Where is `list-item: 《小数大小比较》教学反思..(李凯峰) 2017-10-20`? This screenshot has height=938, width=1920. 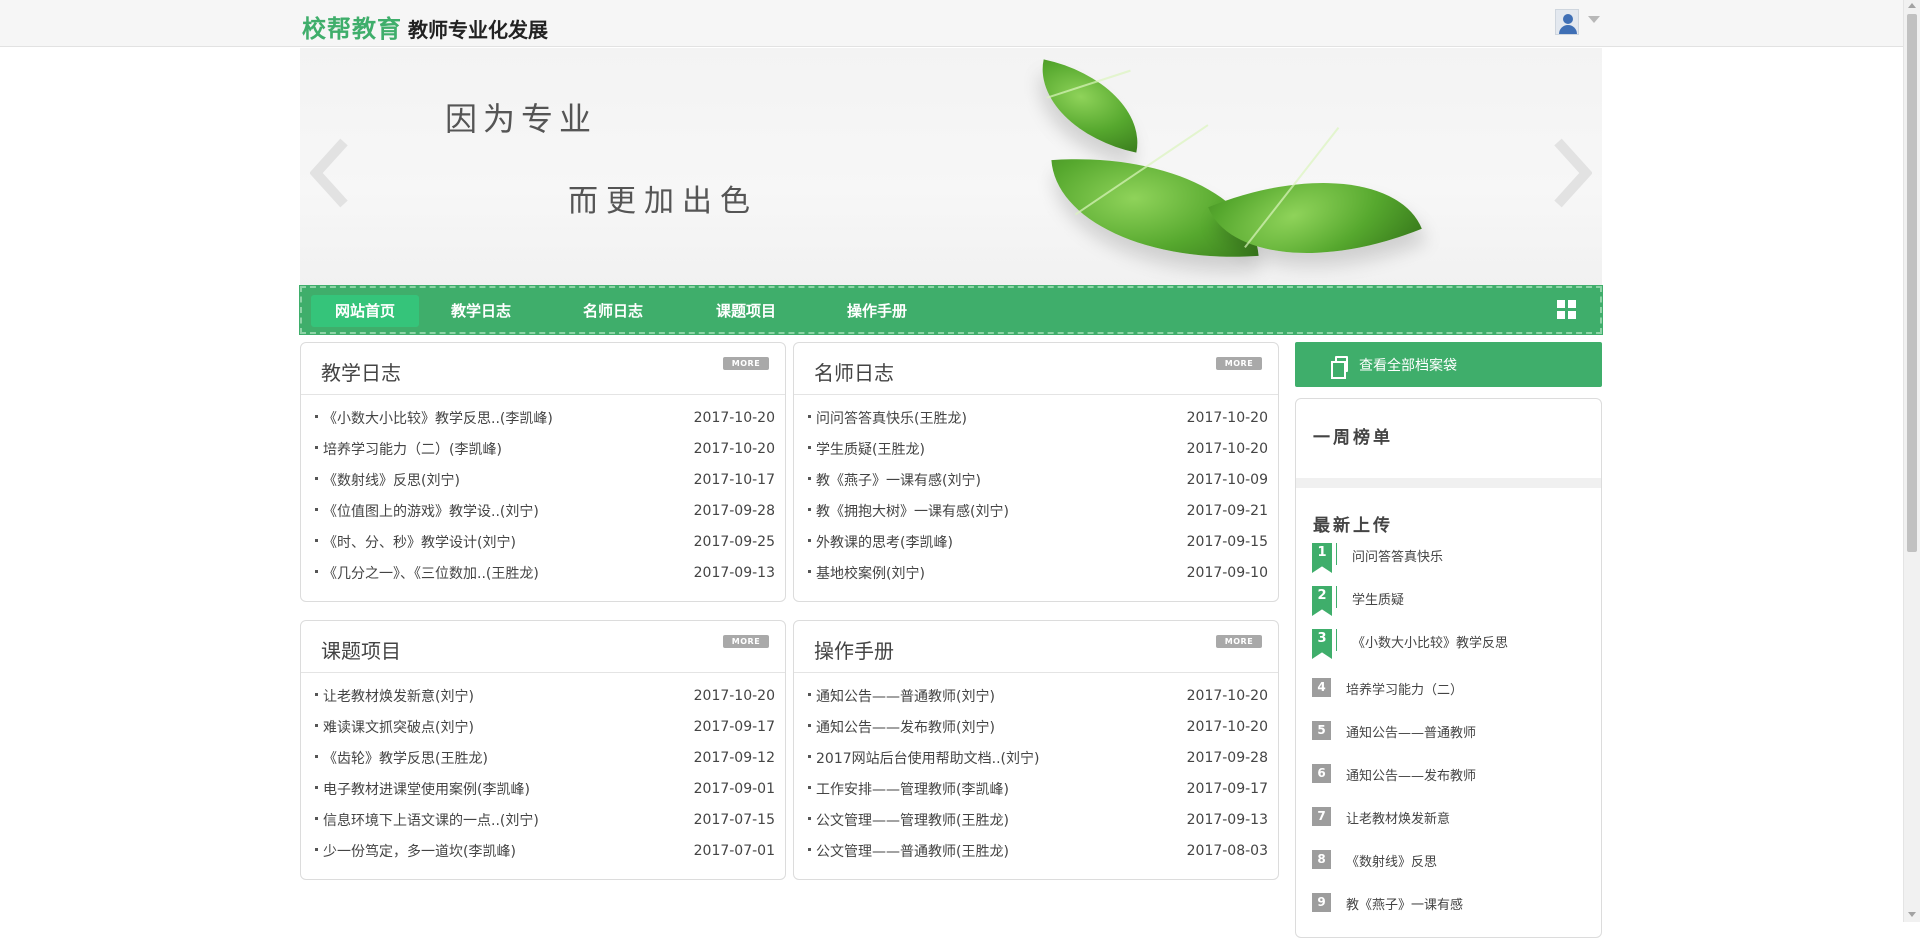 list-item: 《小数大小比较》教学反思..(李凯峰) 2017-10-20 is located at coordinates (545, 418).